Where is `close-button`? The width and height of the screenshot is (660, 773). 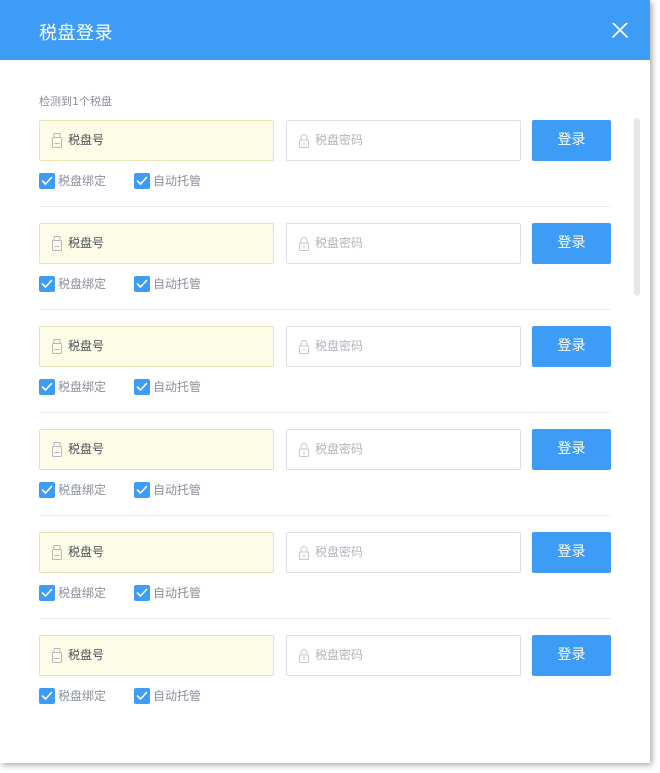 close-button is located at coordinates (620, 34).